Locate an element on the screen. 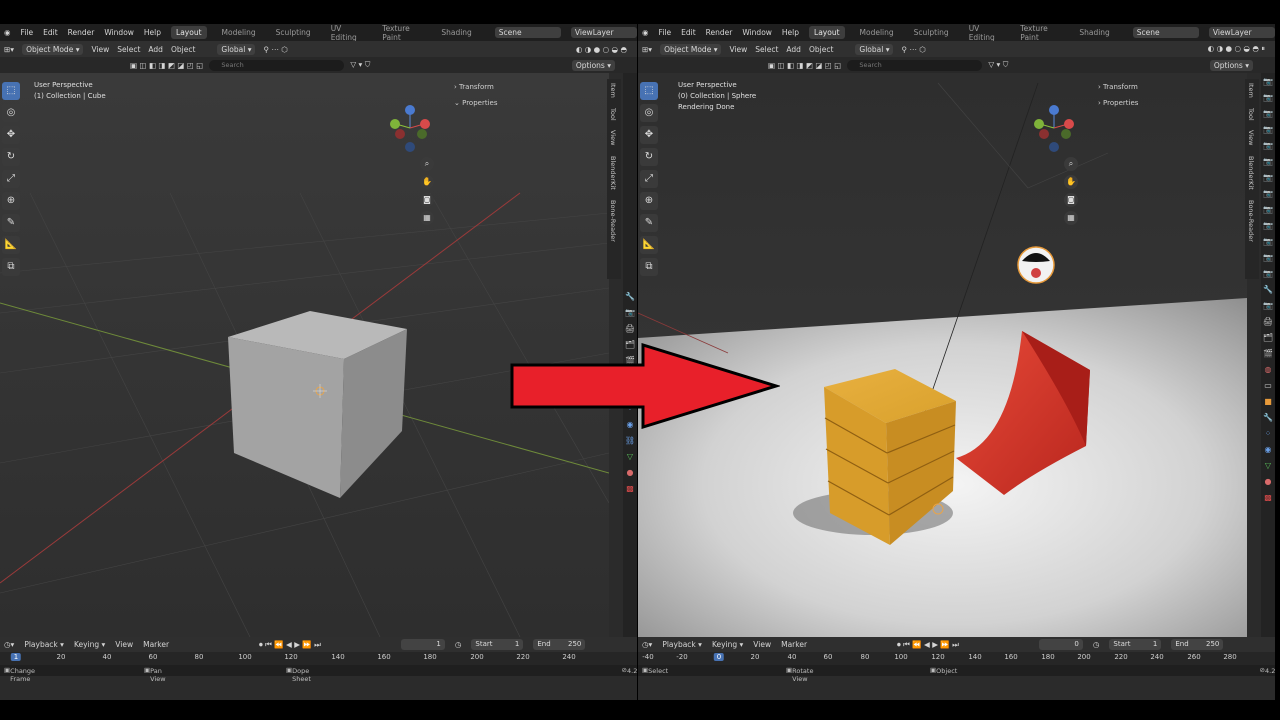  menu-help: Help is located at coordinates (790, 32).